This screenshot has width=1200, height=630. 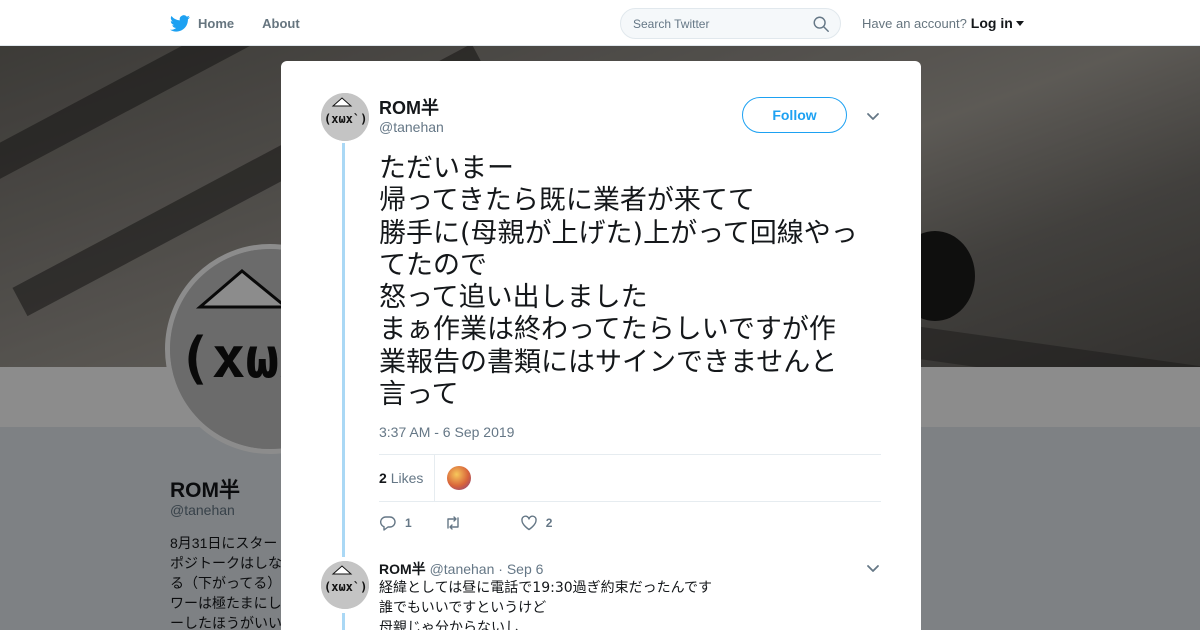 What do you see at coordinates (452, 523) in the screenshot?
I see `retweet-icon` at bounding box center [452, 523].